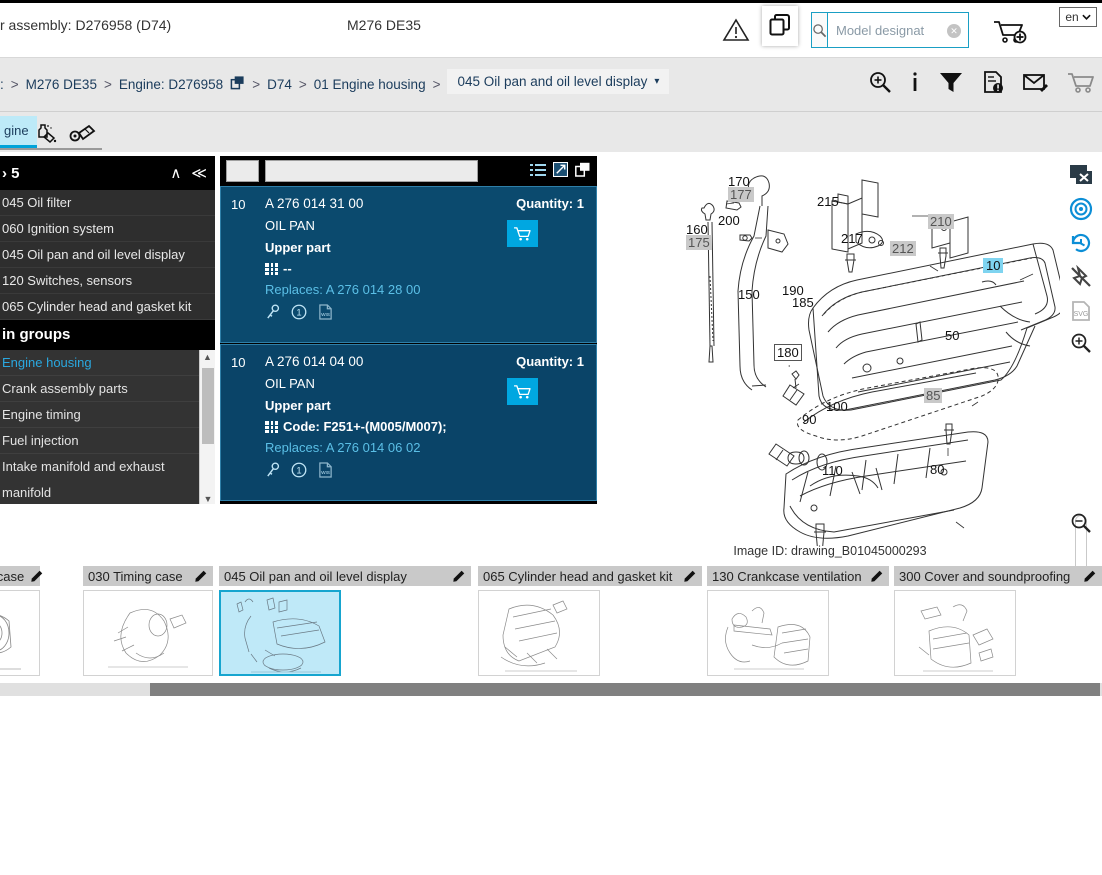 This screenshot has height=875, width=1102. I want to click on list-item: 045 Oil pan and oil level display, so click(345, 624).